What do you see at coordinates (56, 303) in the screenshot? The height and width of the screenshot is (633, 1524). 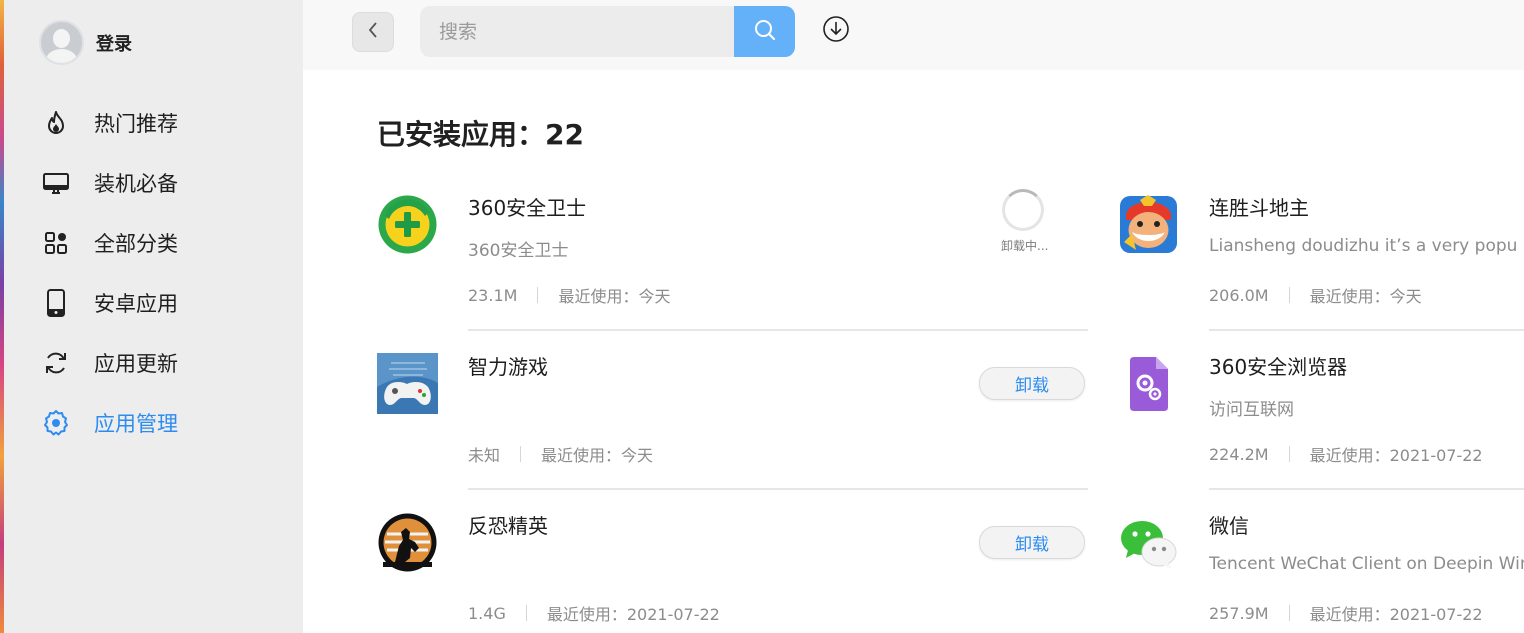 I see `phone-icon` at bounding box center [56, 303].